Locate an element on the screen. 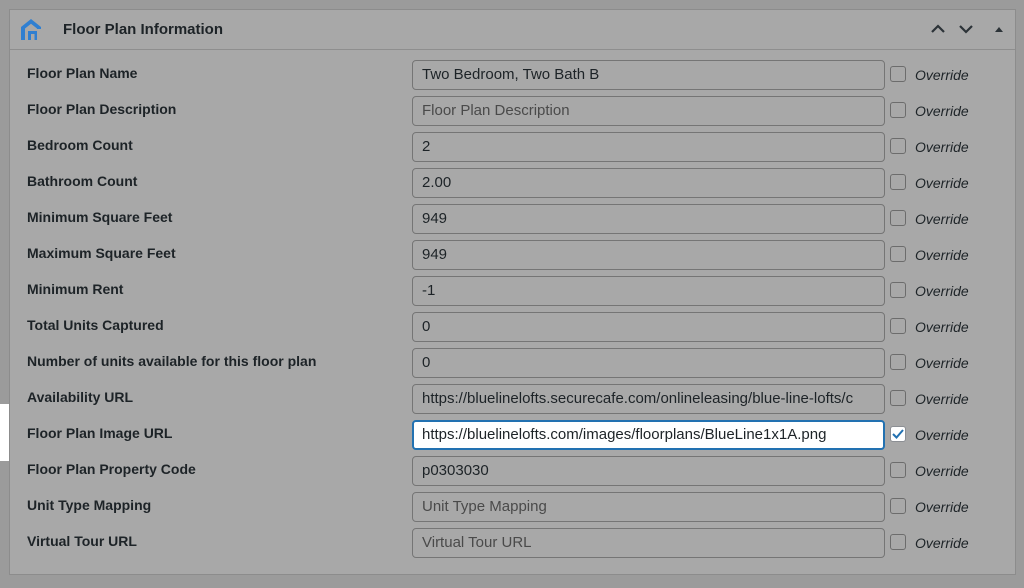 The image size is (1024, 588). unit-type-mapping-input: Unit Type Mapping is located at coordinates (648, 507).